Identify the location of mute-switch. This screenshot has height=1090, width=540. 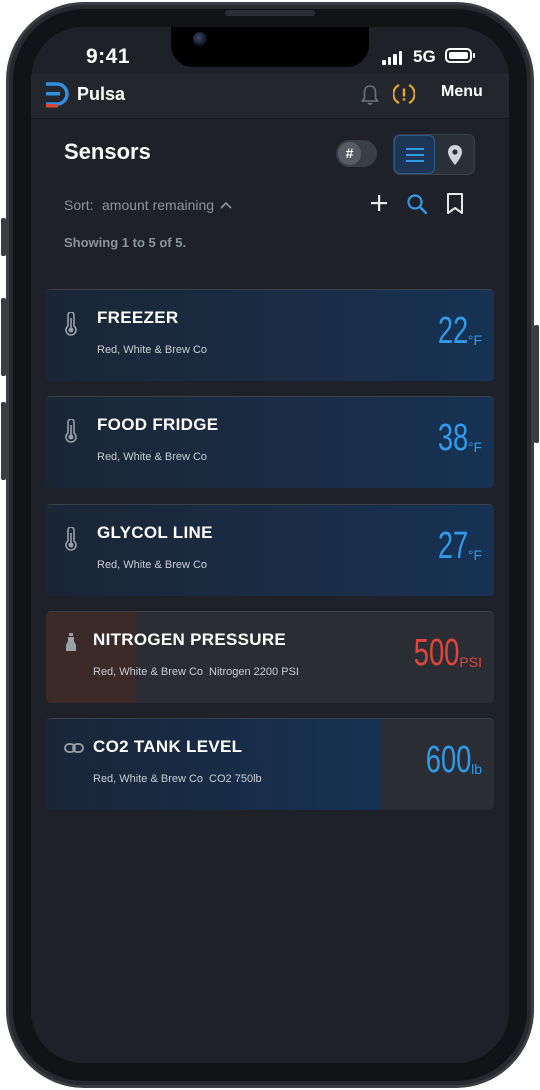
(3, 237).